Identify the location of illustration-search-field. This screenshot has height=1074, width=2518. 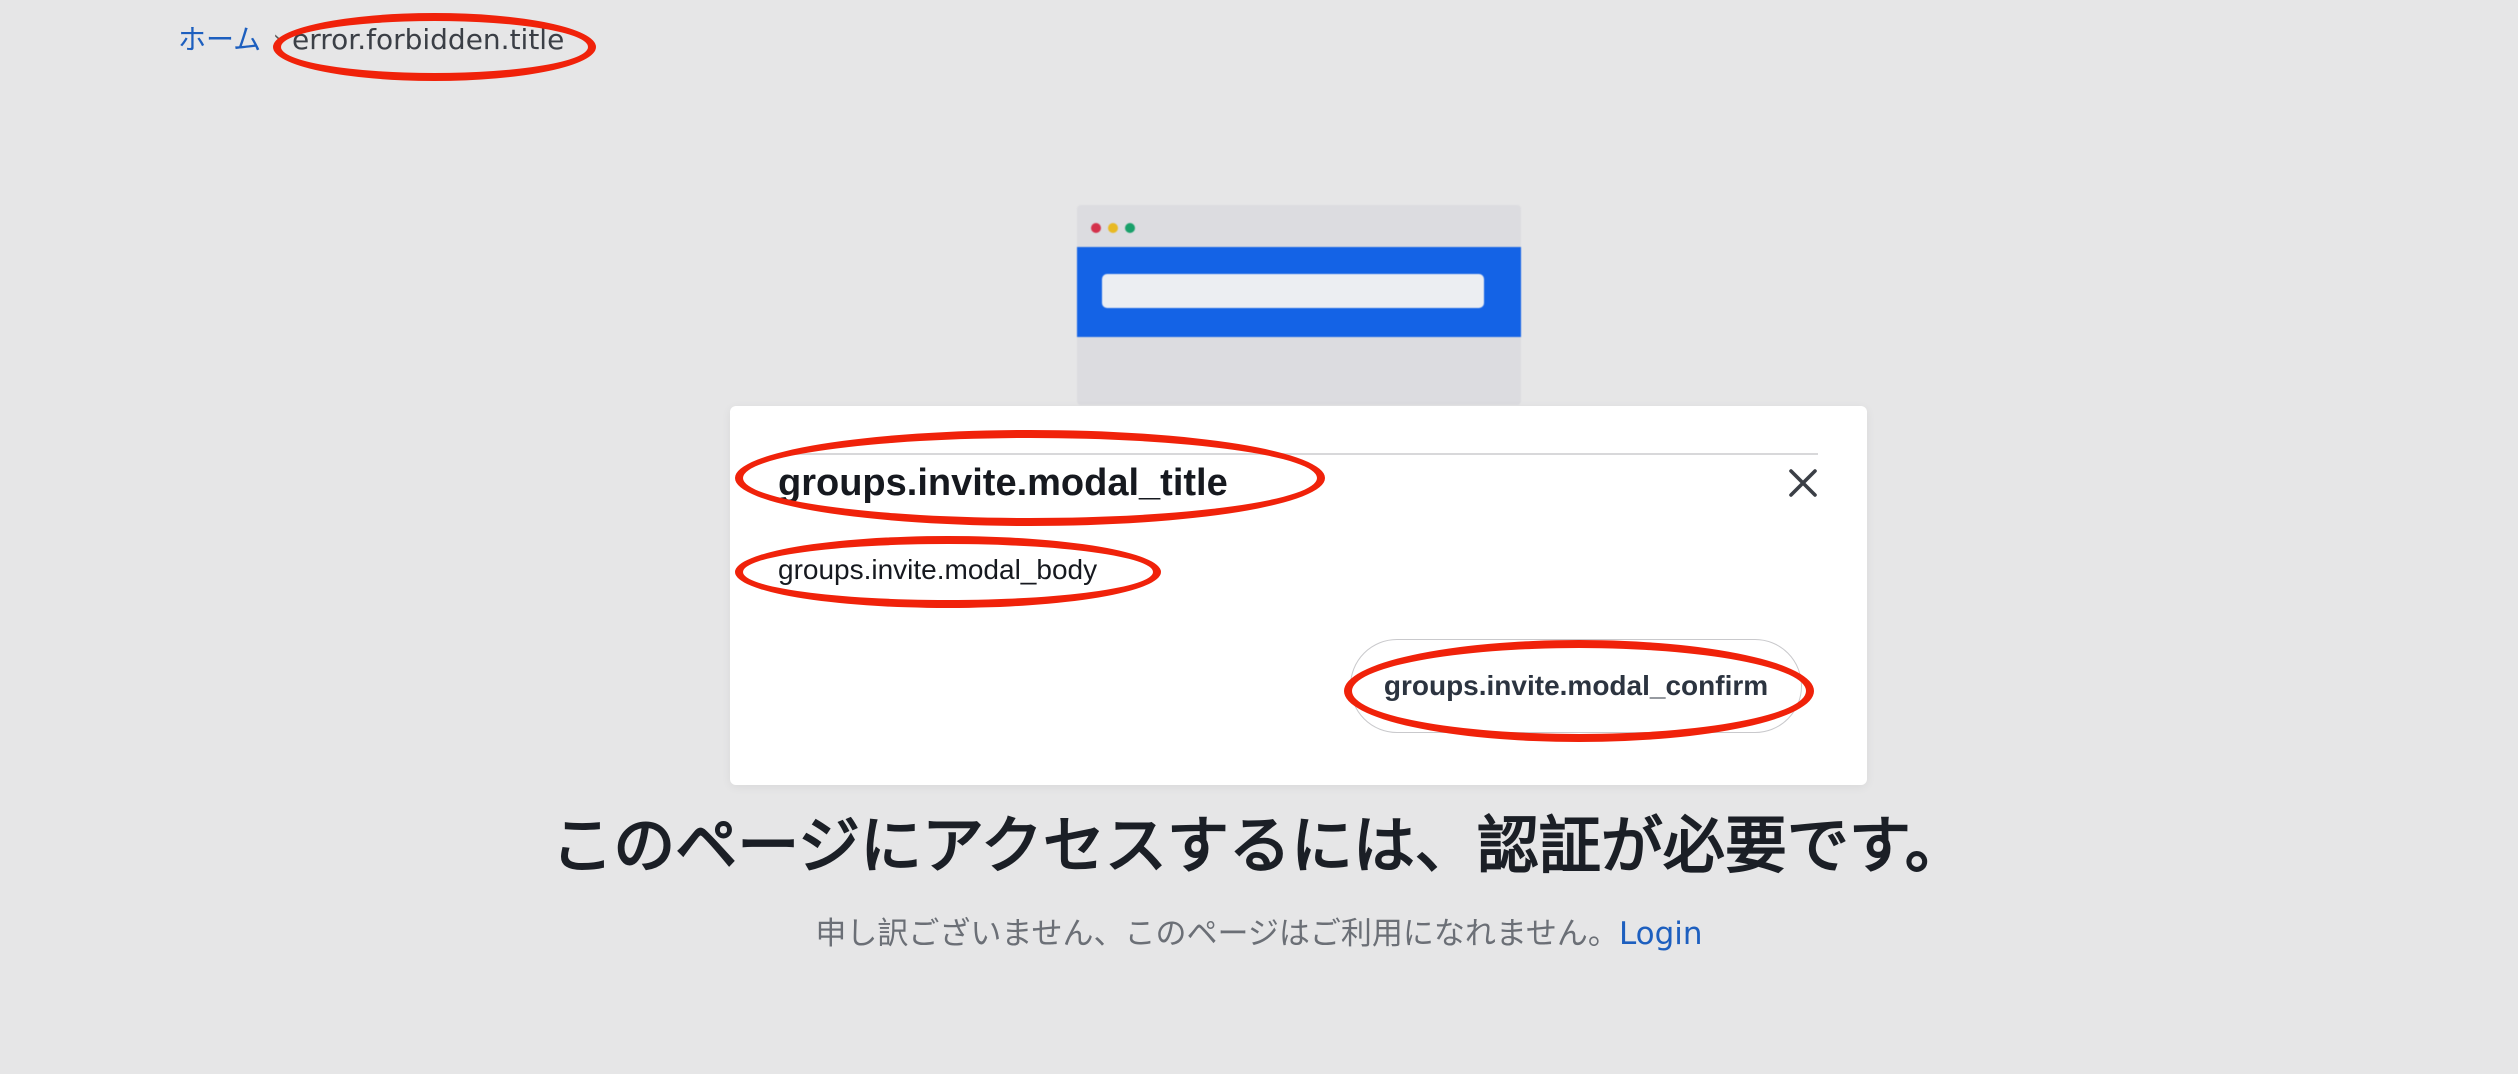
(1293, 291).